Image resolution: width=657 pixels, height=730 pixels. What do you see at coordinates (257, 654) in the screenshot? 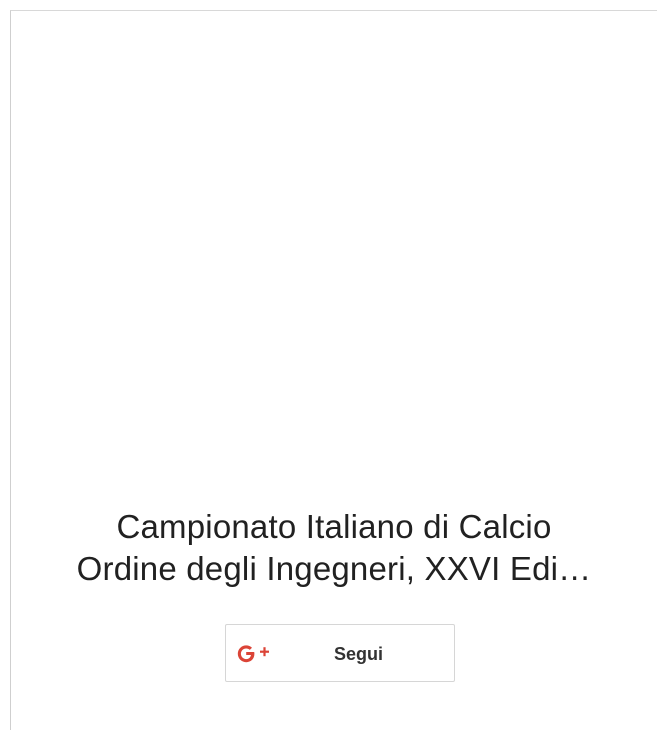
I see `google-plus-icon` at bounding box center [257, 654].